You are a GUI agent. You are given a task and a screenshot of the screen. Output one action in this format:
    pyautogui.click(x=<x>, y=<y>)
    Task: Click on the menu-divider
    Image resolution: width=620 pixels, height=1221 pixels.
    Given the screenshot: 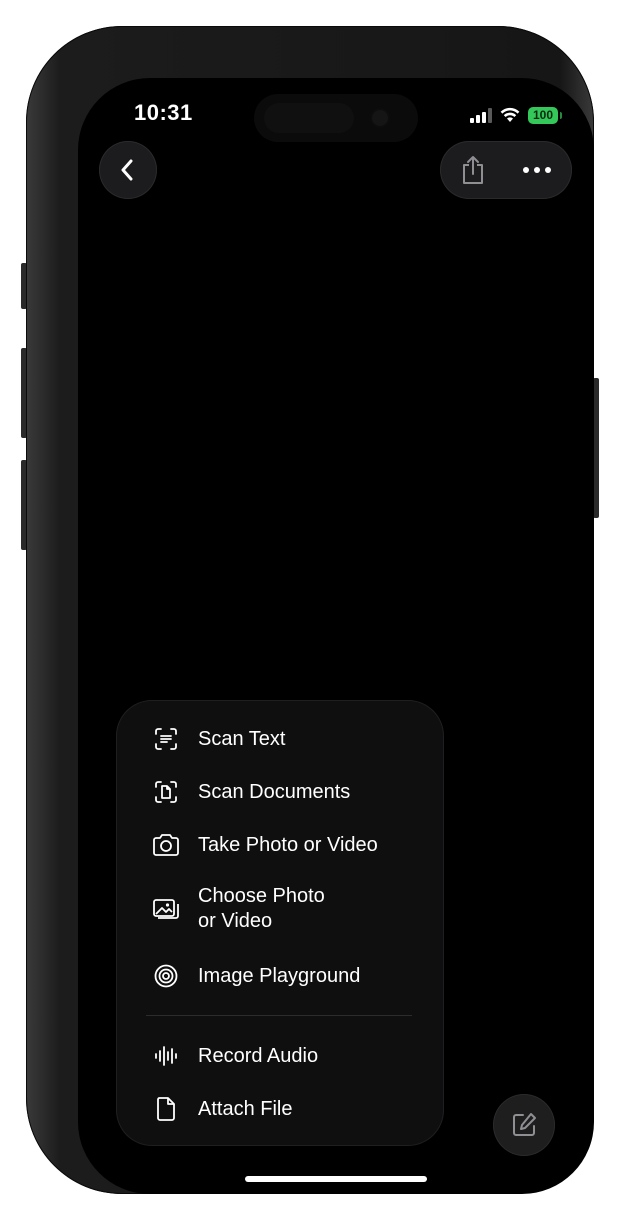 What is the action you would take?
    pyautogui.click(x=279, y=1015)
    